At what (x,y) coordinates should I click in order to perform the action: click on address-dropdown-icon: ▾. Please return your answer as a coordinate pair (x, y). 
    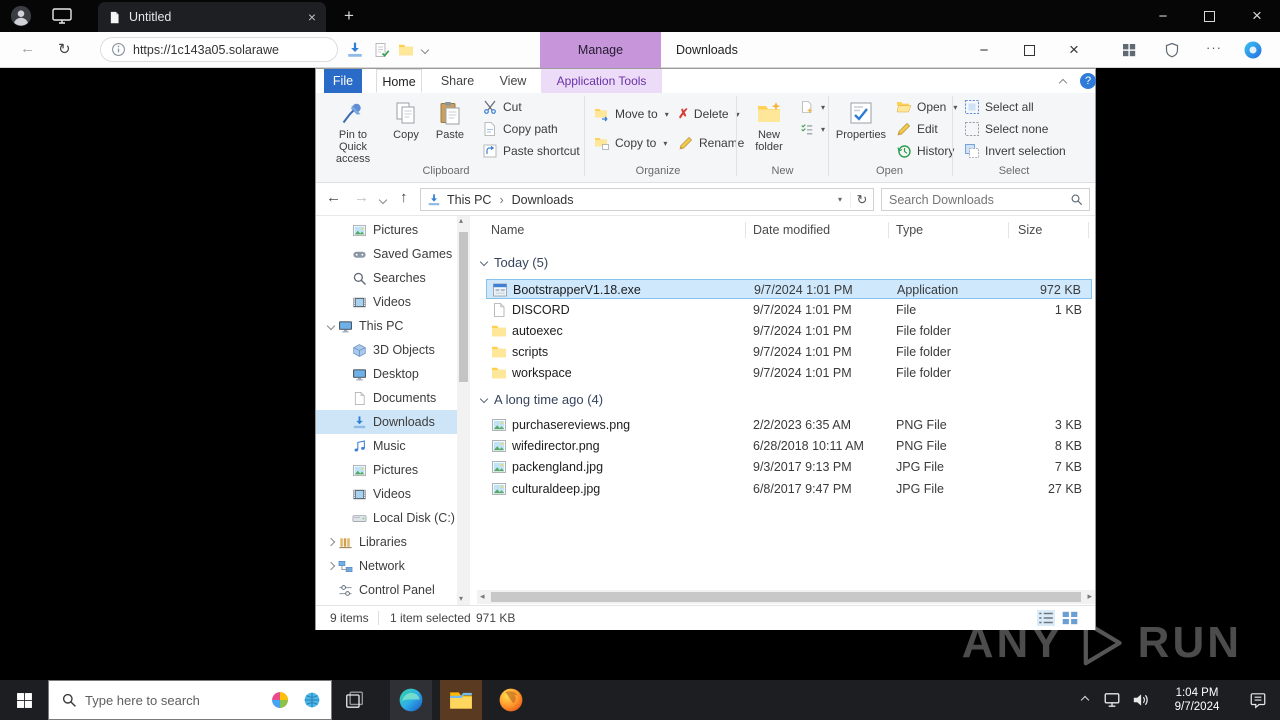
    Looking at the image, I should click on (840, 199).